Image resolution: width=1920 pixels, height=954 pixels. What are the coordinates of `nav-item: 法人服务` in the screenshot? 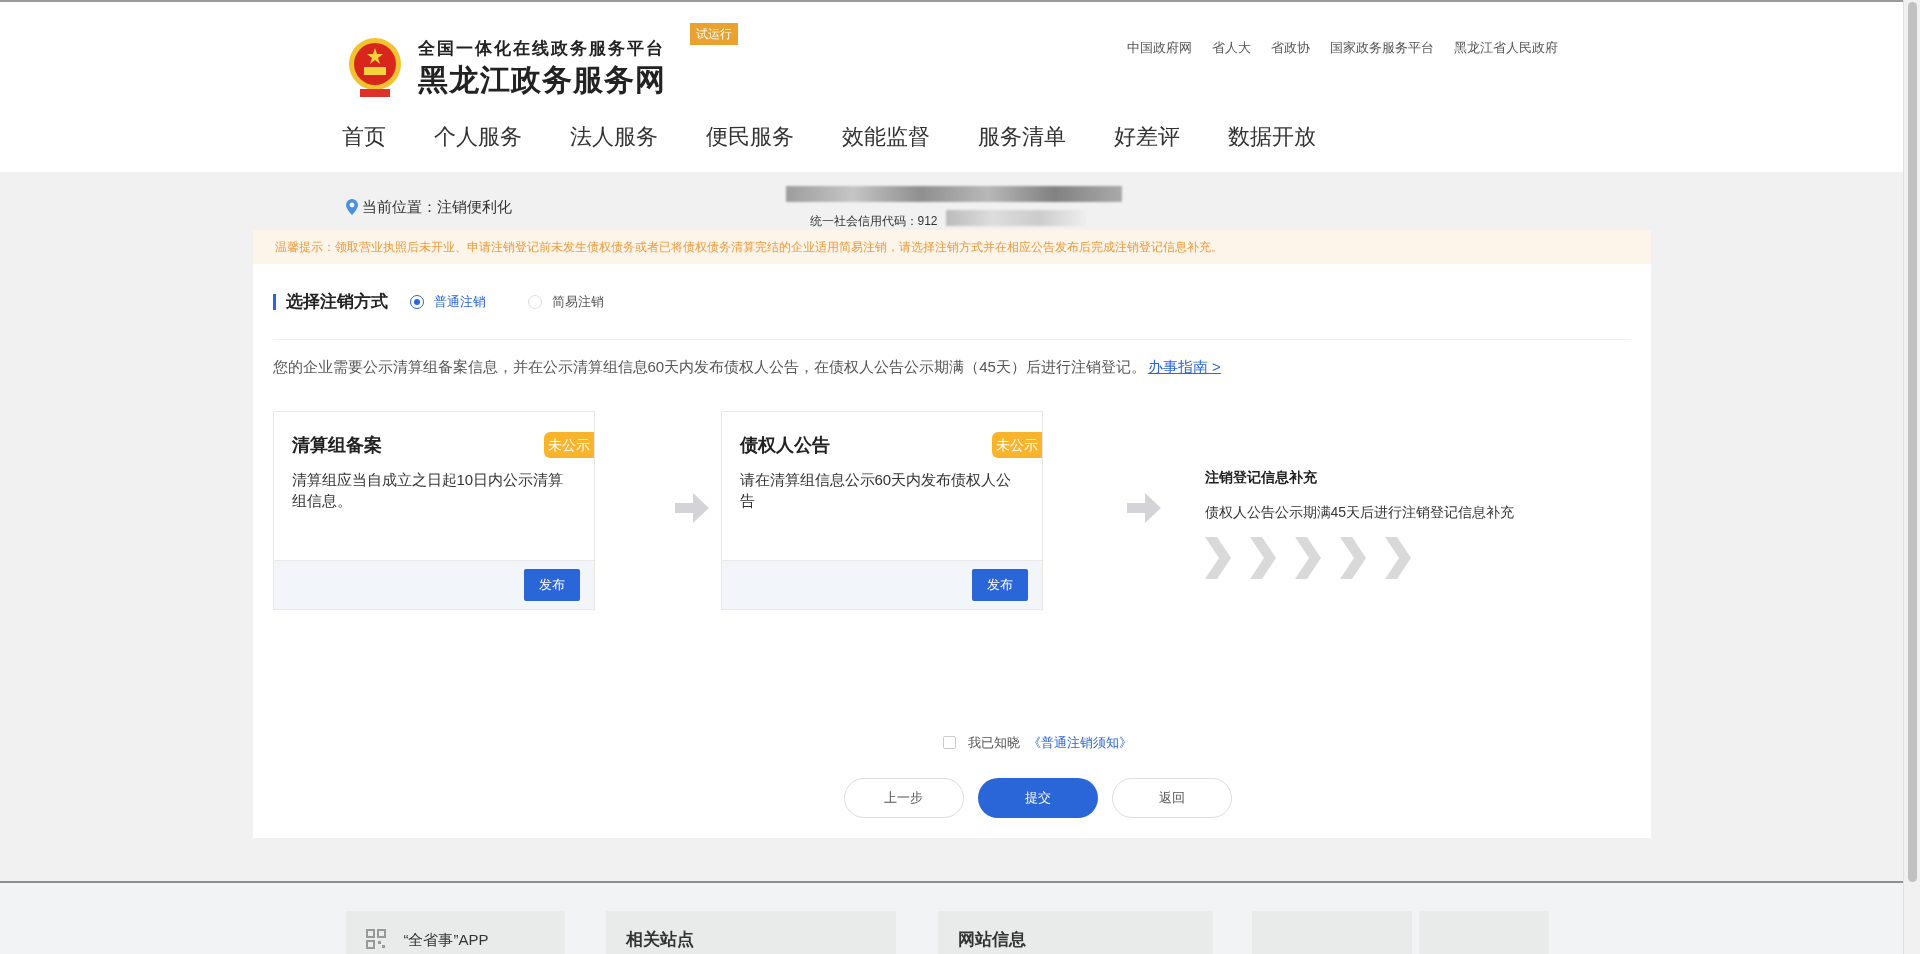 It's located at (613, 136).